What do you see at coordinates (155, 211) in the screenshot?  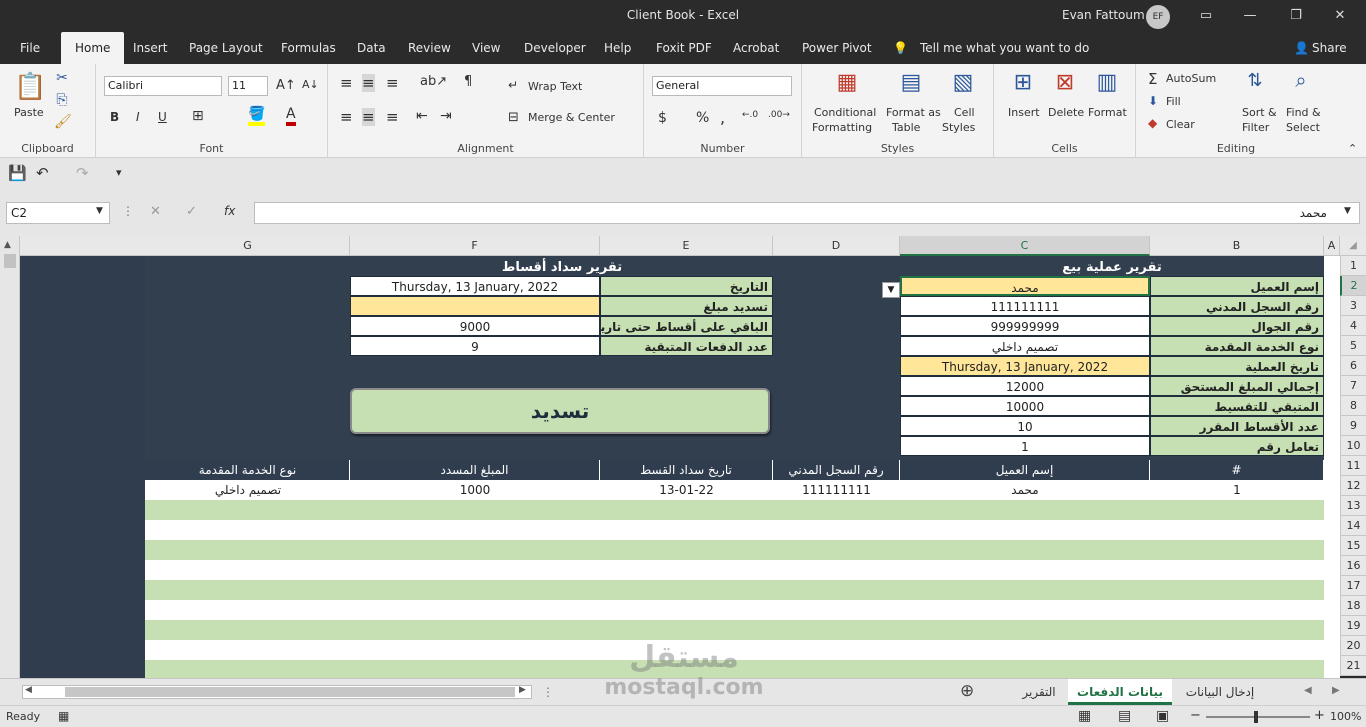 I see `cancel-entry-icon: ✕` at bounding box center [155, 211].